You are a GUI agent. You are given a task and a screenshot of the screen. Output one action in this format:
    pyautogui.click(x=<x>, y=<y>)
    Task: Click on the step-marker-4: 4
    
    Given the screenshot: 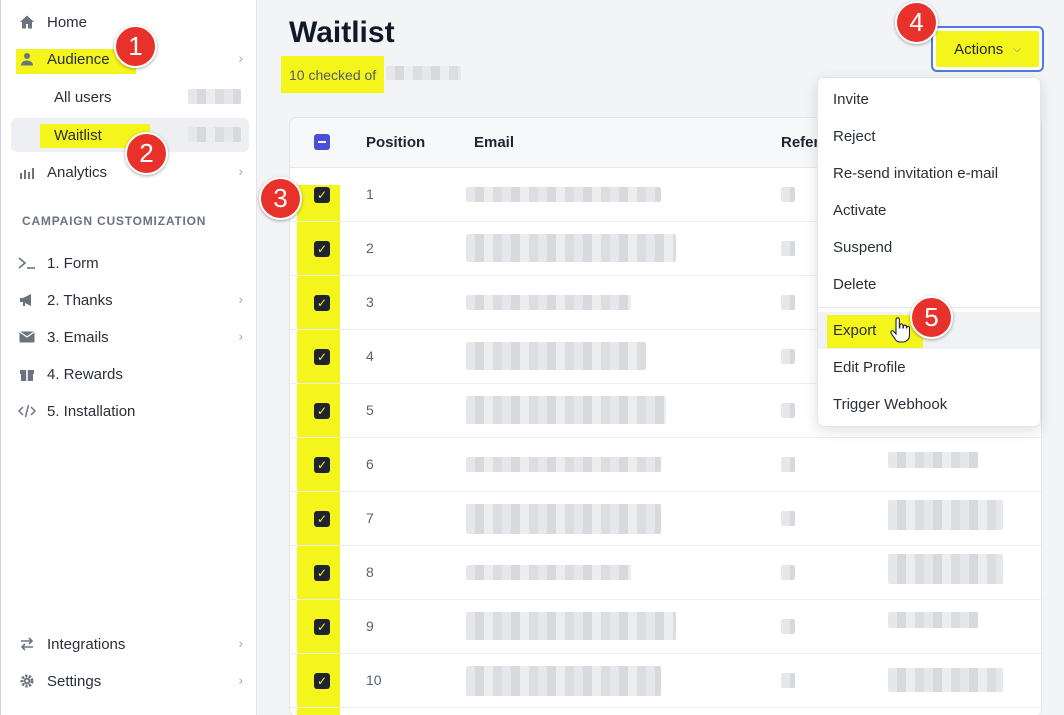 What is the action you would take?
    pyautogui.click(x=916, y=22)
    